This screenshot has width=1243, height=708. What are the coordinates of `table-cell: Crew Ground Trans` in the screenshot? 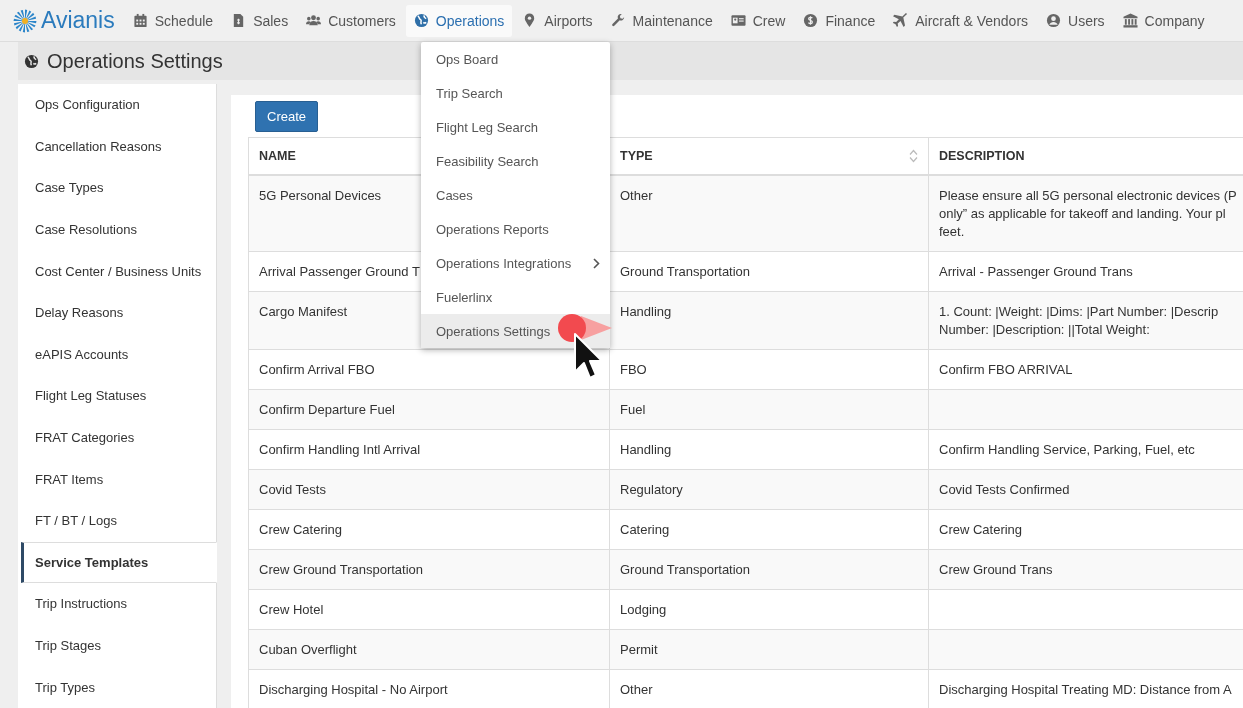 It's located at (1085, 569).